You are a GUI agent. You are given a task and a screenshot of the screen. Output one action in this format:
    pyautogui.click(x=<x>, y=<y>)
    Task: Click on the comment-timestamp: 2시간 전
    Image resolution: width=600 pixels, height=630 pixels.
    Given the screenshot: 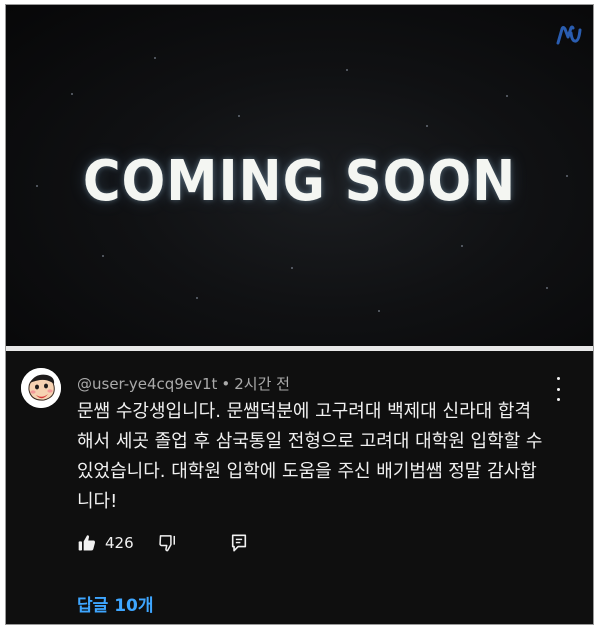 What is the action you would take?
    pyautogui.click(x=262, y=384)
    